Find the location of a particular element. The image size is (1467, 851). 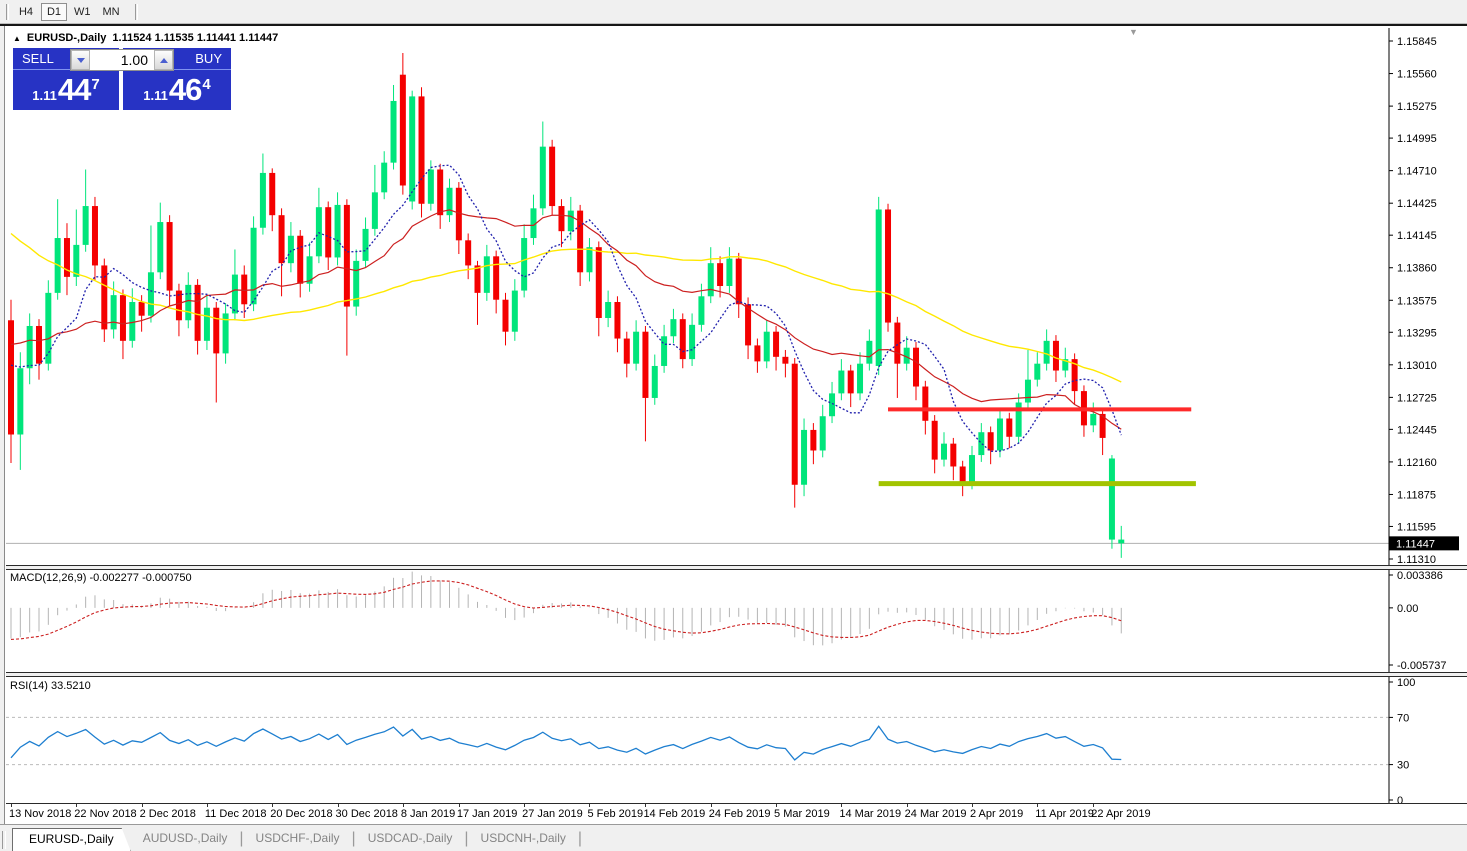

triangle-up-icon is located at coordinates (163, 60).